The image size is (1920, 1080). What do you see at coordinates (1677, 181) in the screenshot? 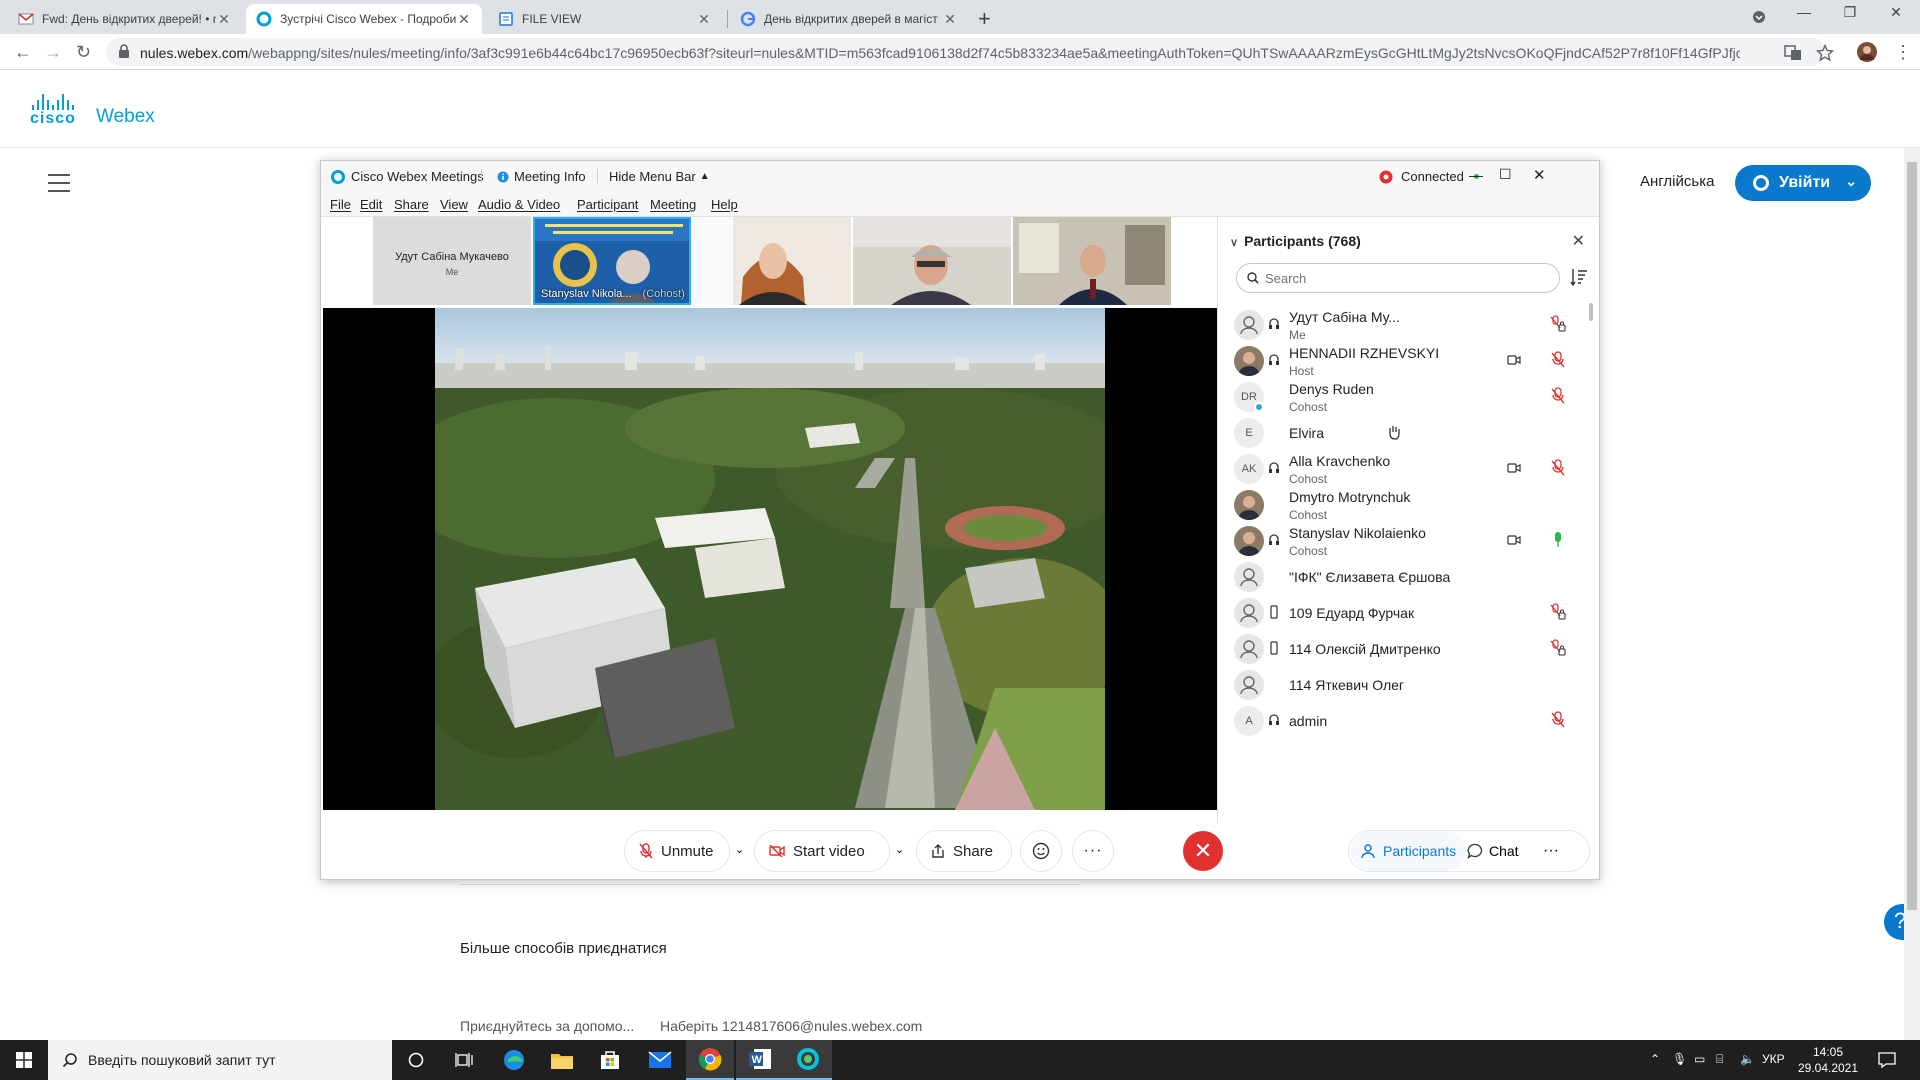
I see `language-selector: Англійська` at bounding box center [1677, 181].